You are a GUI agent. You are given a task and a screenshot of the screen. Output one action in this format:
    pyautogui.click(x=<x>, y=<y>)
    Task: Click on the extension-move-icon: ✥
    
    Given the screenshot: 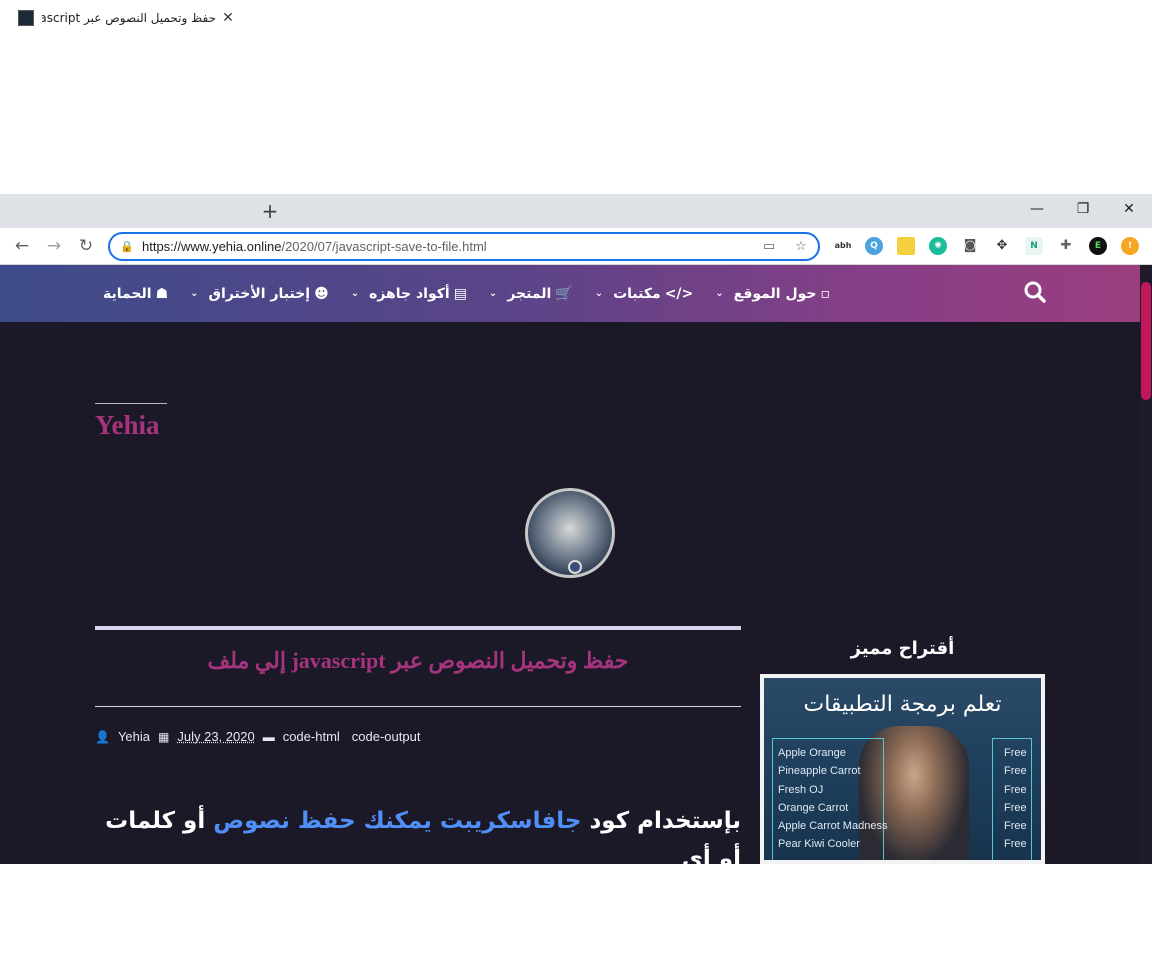 What is the action you would take?
    pyautogui.click(x=1002, y=246)
    